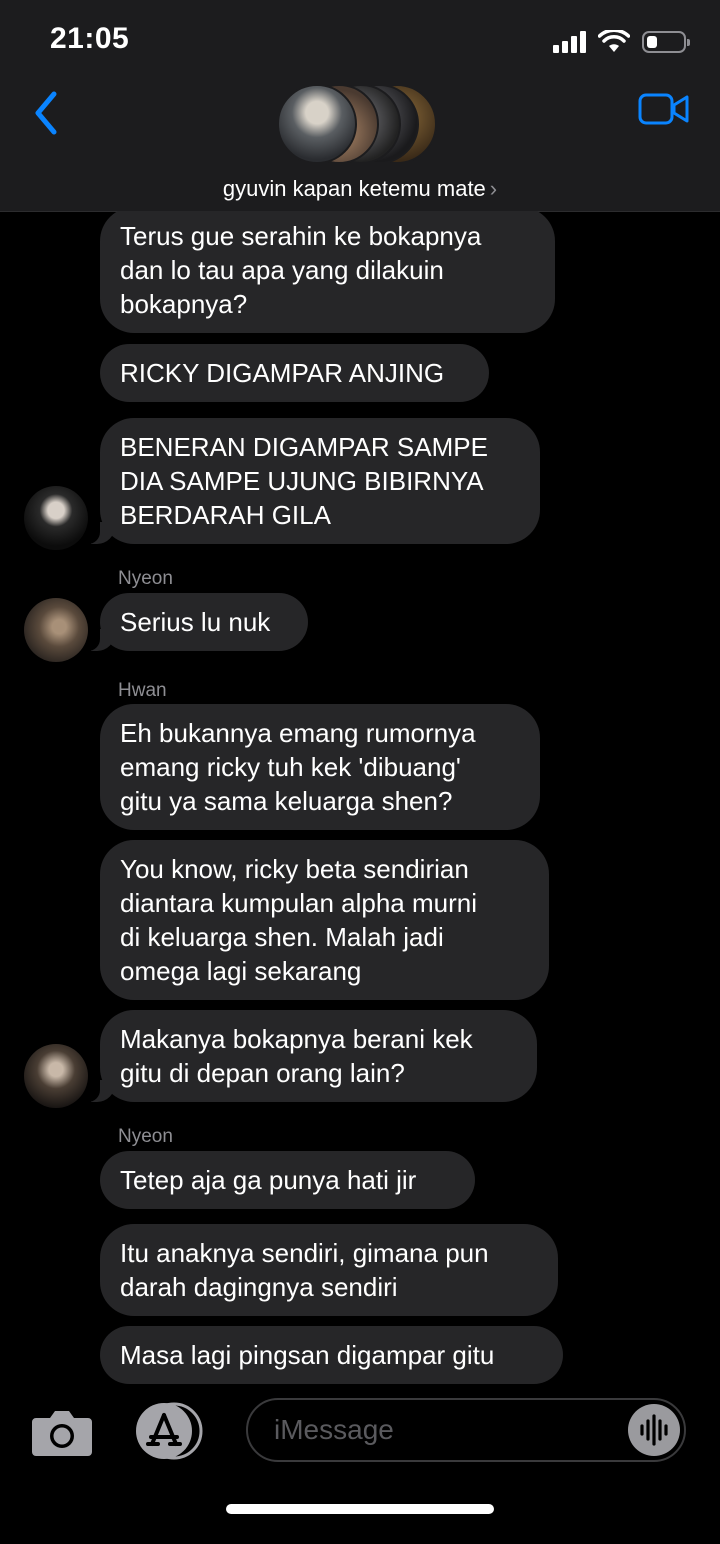 The width and height of the screenshot is (720, 1544). I want to click on message-text: RICKY DIGAMPAR ANJING, so click(282, 373).